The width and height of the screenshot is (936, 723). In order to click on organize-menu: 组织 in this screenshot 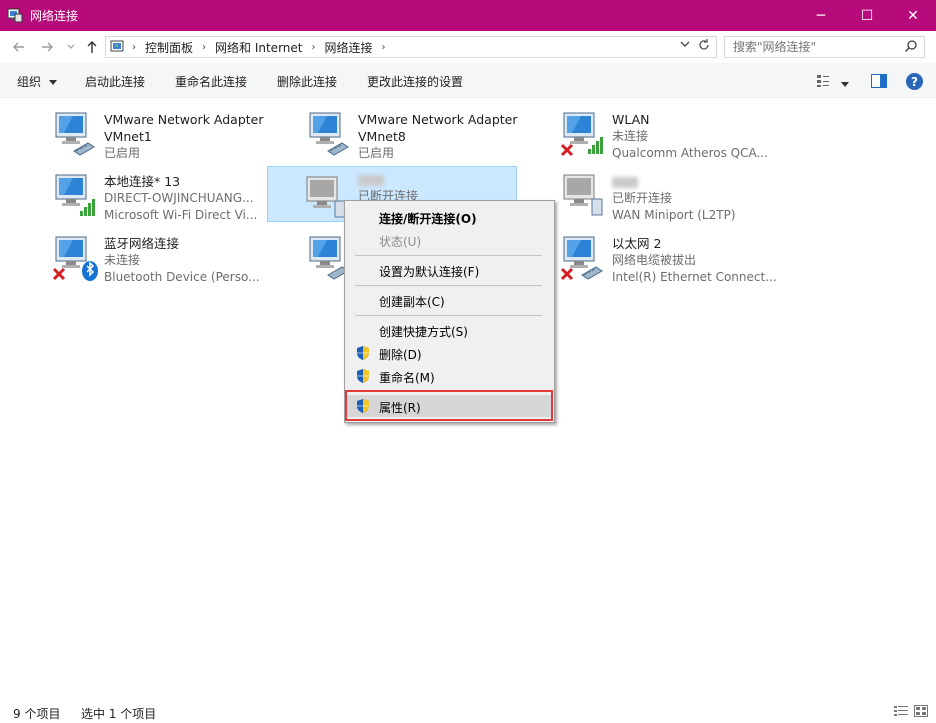, I will do `click(37, 81)`.